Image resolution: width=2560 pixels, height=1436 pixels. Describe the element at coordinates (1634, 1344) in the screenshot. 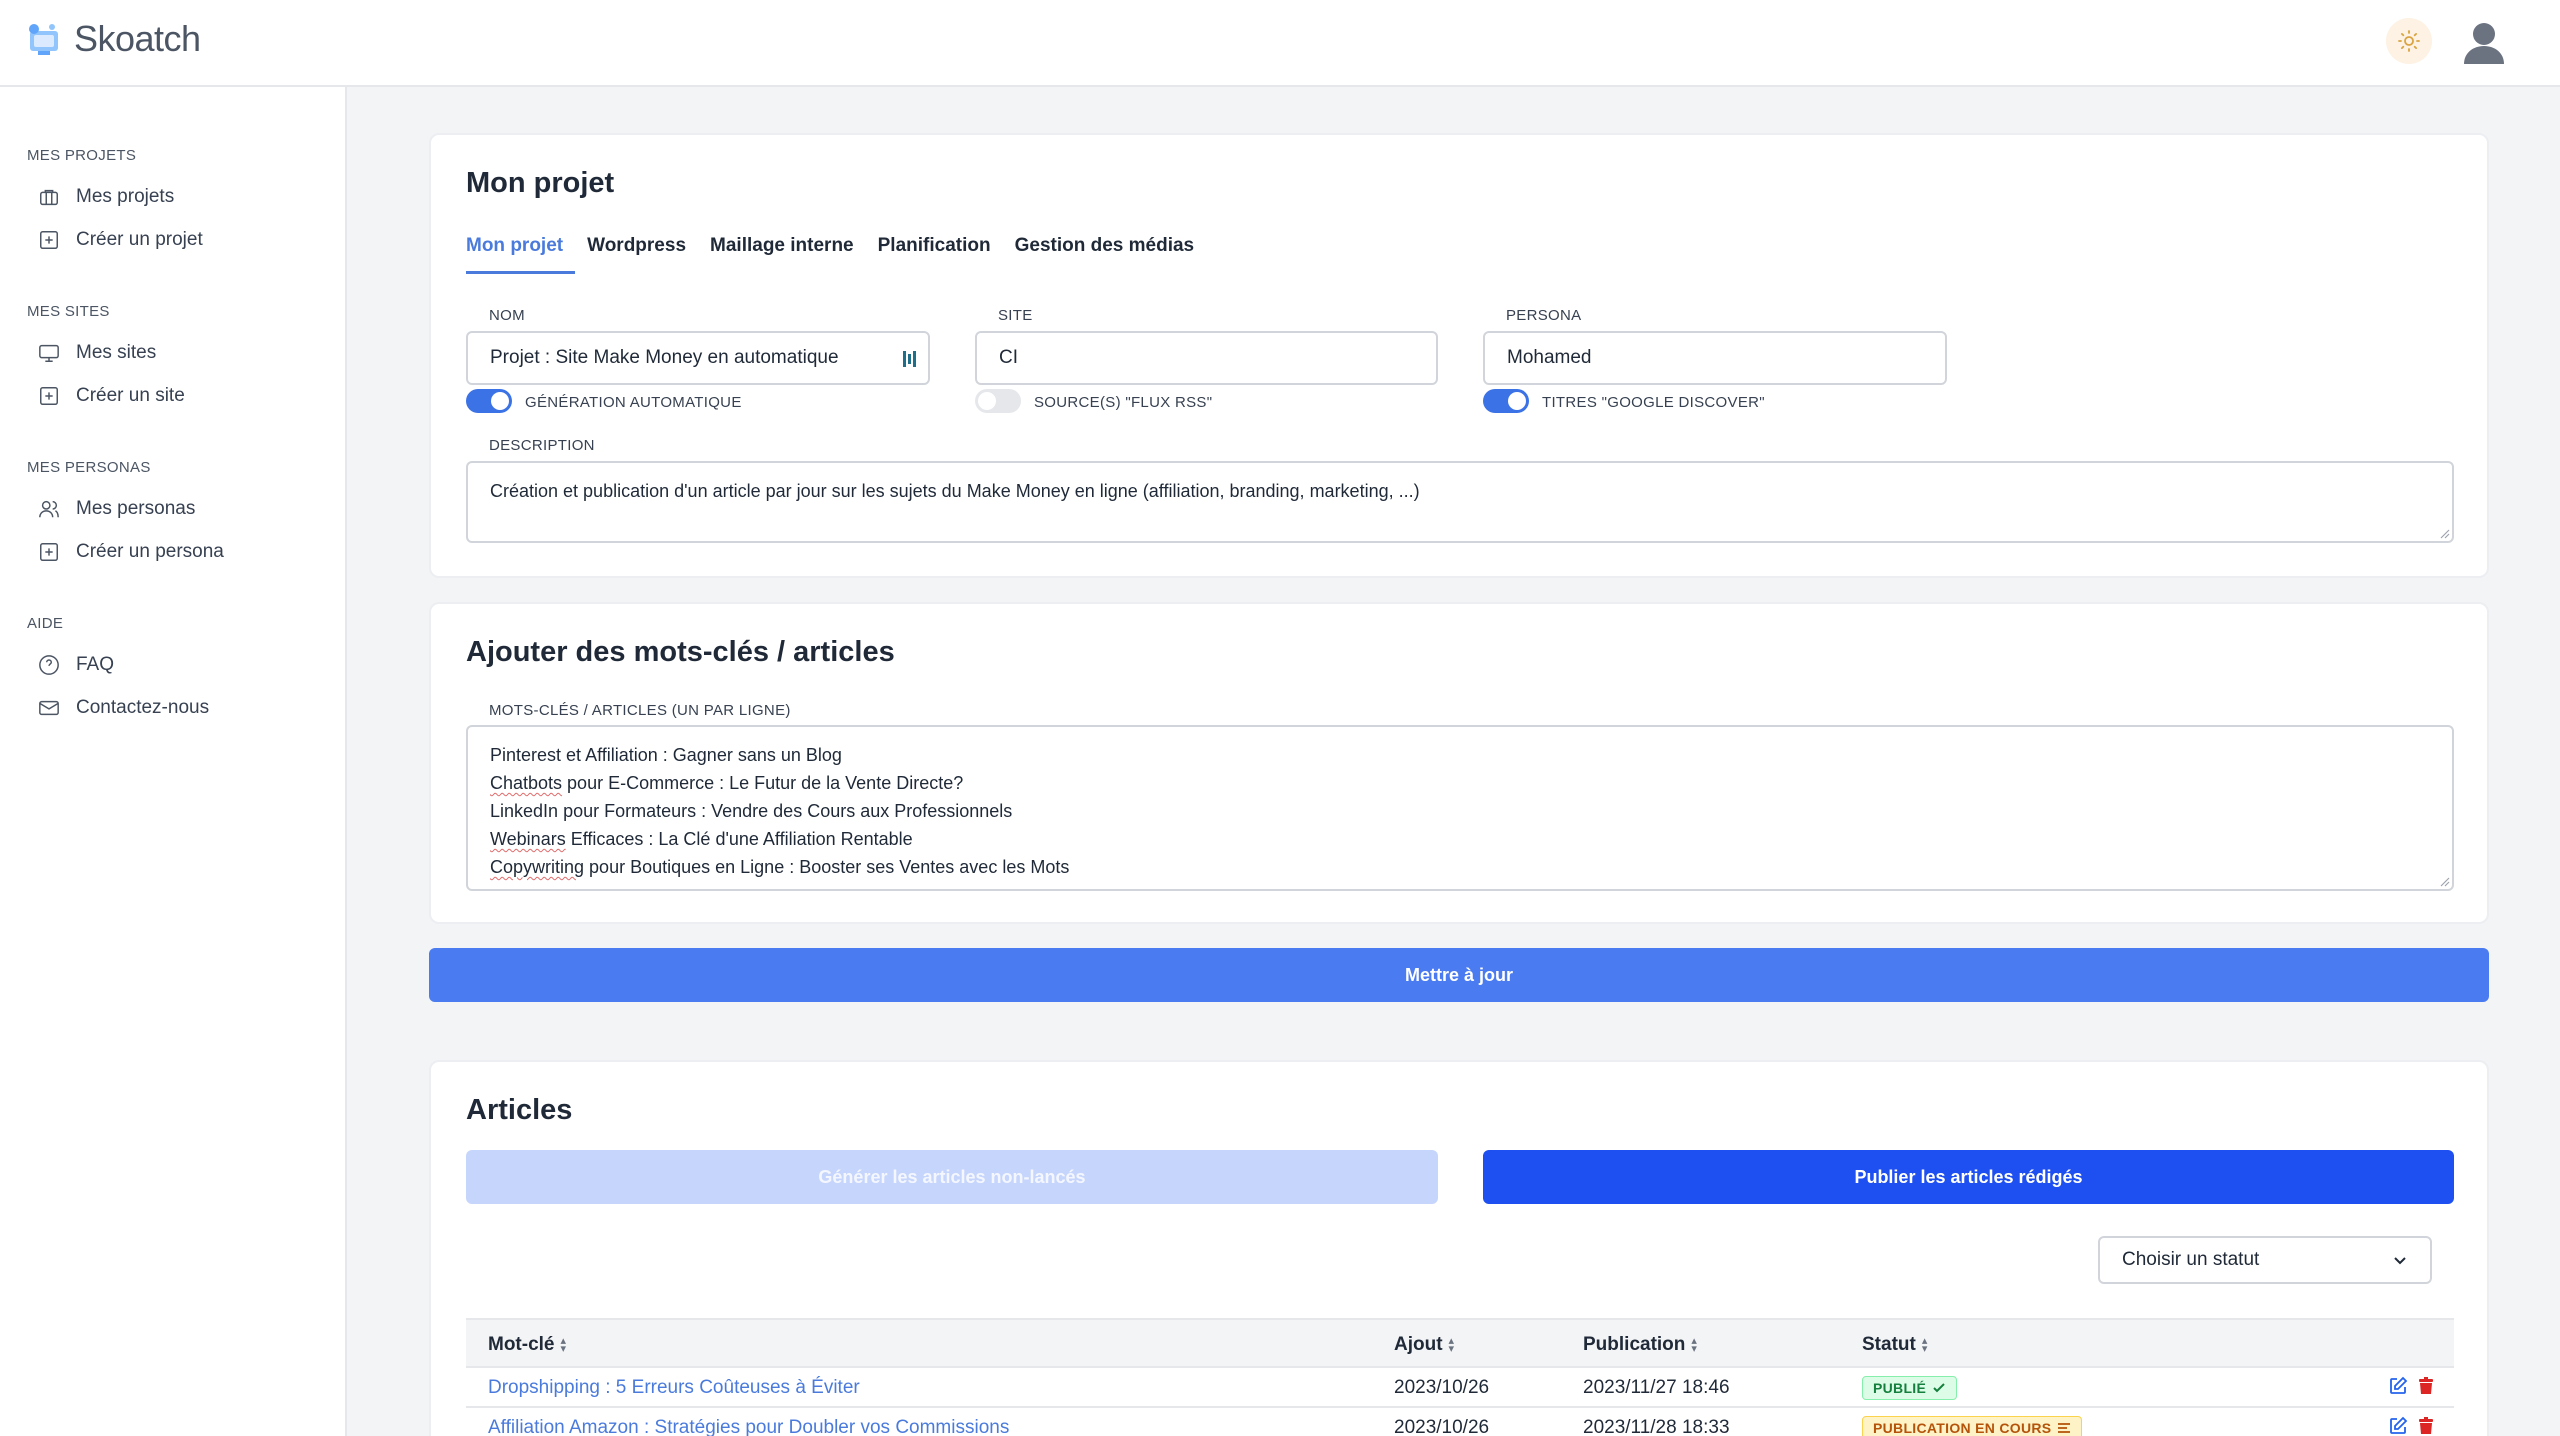

I see `col-label: Publication` at that location.